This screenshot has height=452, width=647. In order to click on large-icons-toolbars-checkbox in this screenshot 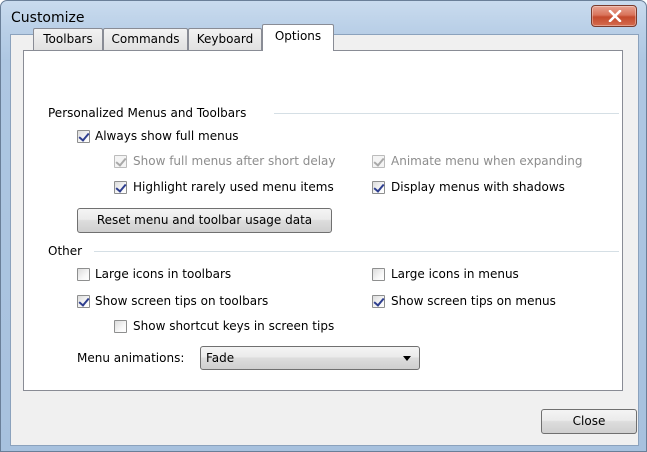, I will do `click(83, 274)`.